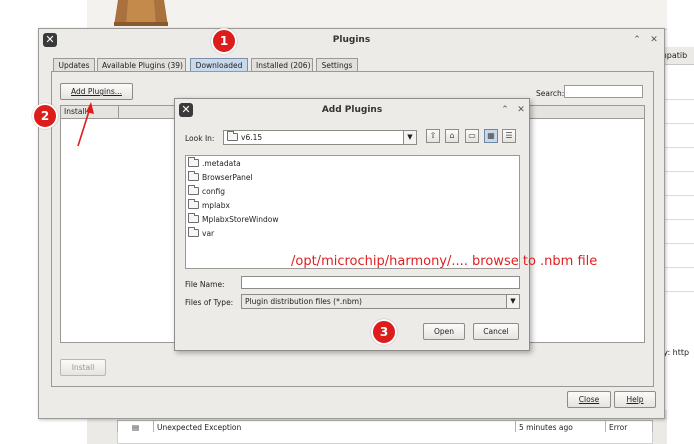 This screenshot has height=444, width=694. Describe the element at coordinates (384, 332) in the screenshot. I see `step-badge-3: 3` at that location.